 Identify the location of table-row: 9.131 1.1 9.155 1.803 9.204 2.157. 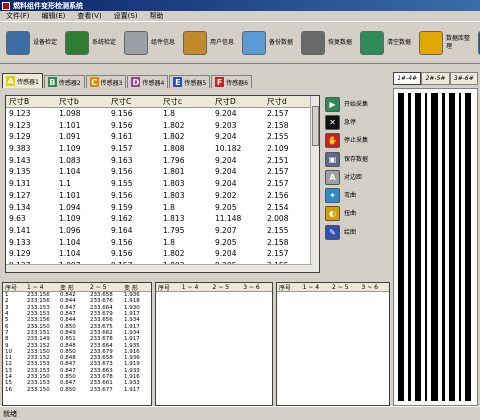
(162, 184).